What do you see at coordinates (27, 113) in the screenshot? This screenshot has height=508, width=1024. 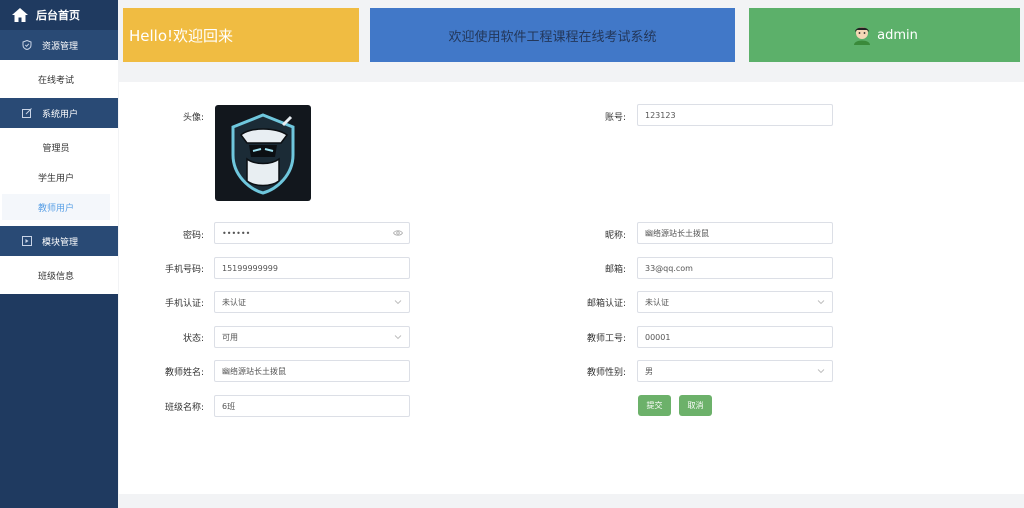 I see `edit-icon` at bounding box center [27, 113].